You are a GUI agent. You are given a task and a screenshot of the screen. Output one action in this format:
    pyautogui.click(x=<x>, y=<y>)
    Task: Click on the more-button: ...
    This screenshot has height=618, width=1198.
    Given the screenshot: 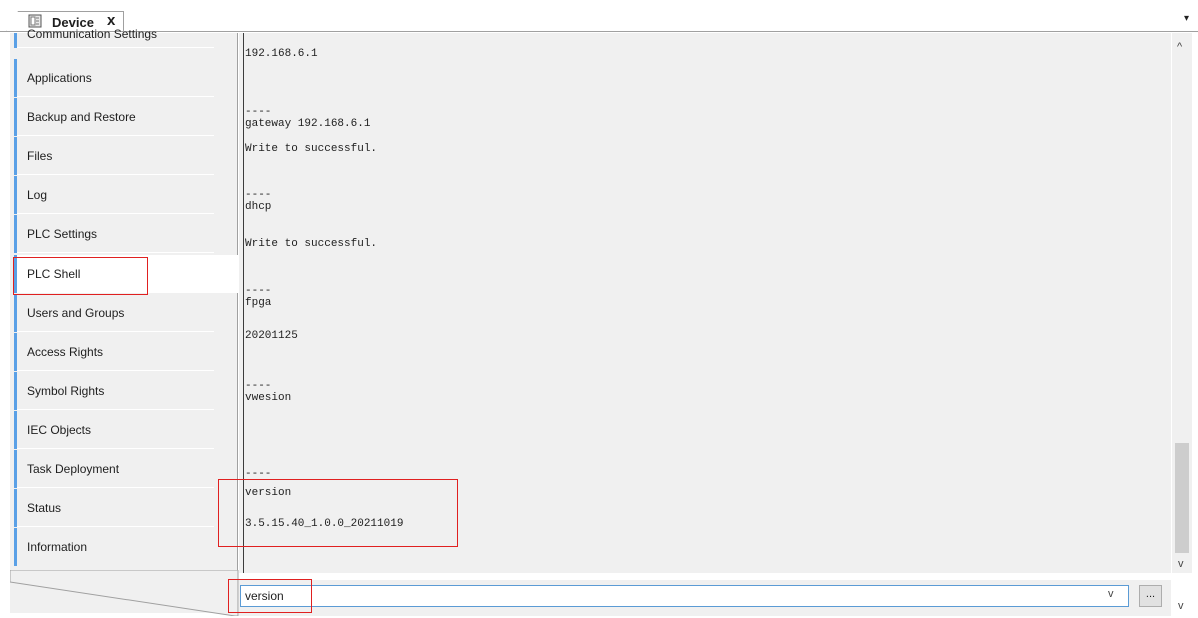 What is the action you would take?
    pyautogui.click(x=1150, y=596)
    